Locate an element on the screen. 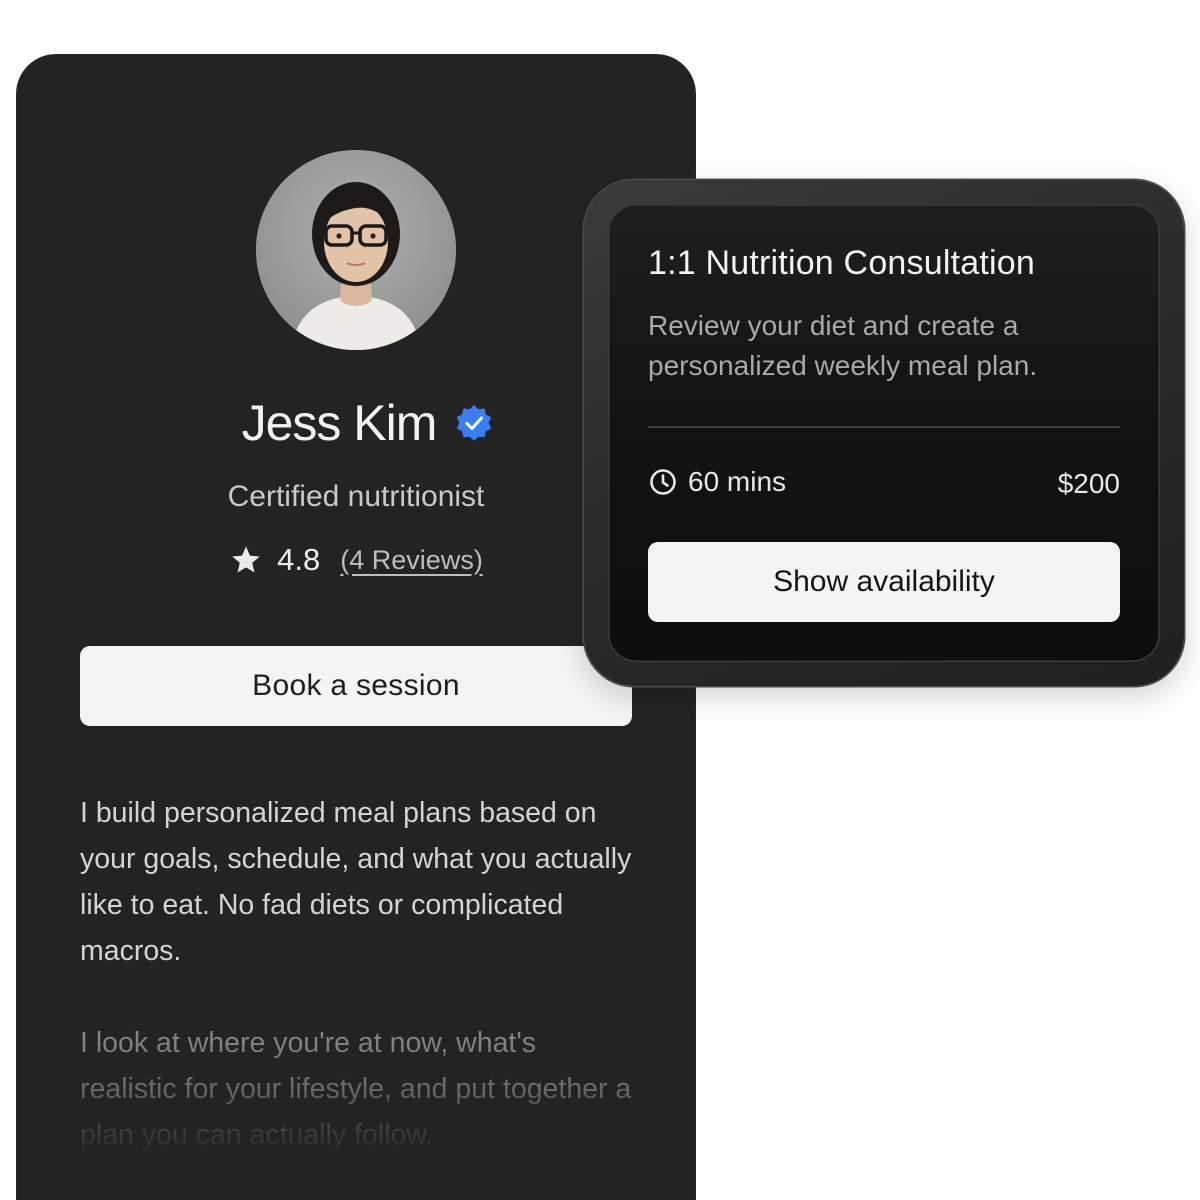 The image size is (1200, 1200). rating-value: 4.8 is located at coordinates (299, 559).